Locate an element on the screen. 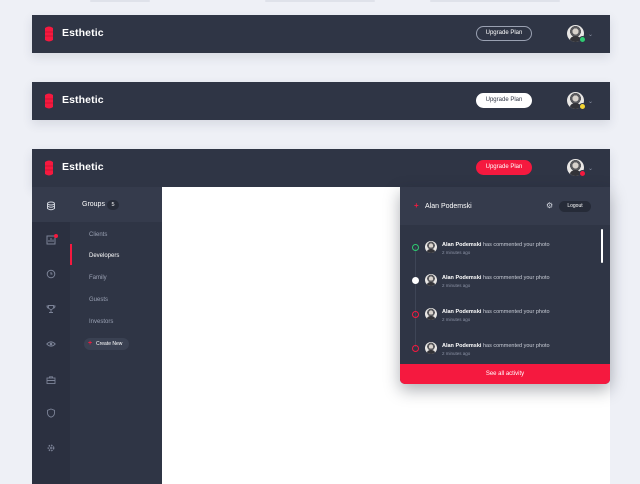 The image size is (640, 484). group-item-family: Family is located at coordinates (98, 278).